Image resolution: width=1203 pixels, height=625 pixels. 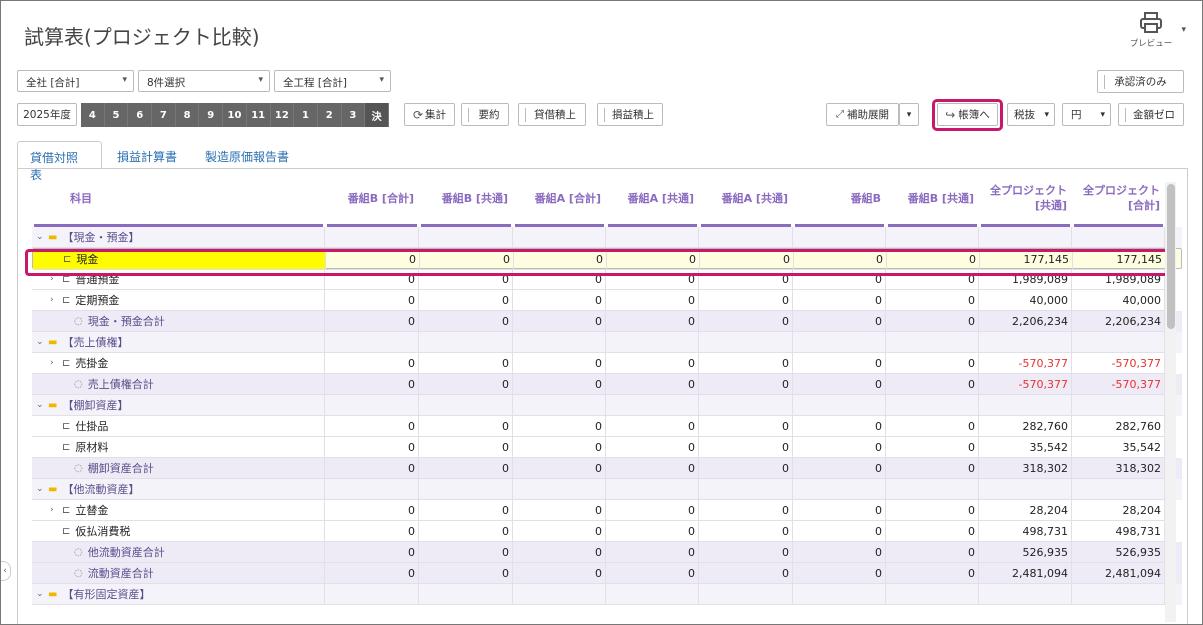 I want to click on column-header: 番組B [共通], so click(x=932, y=198).